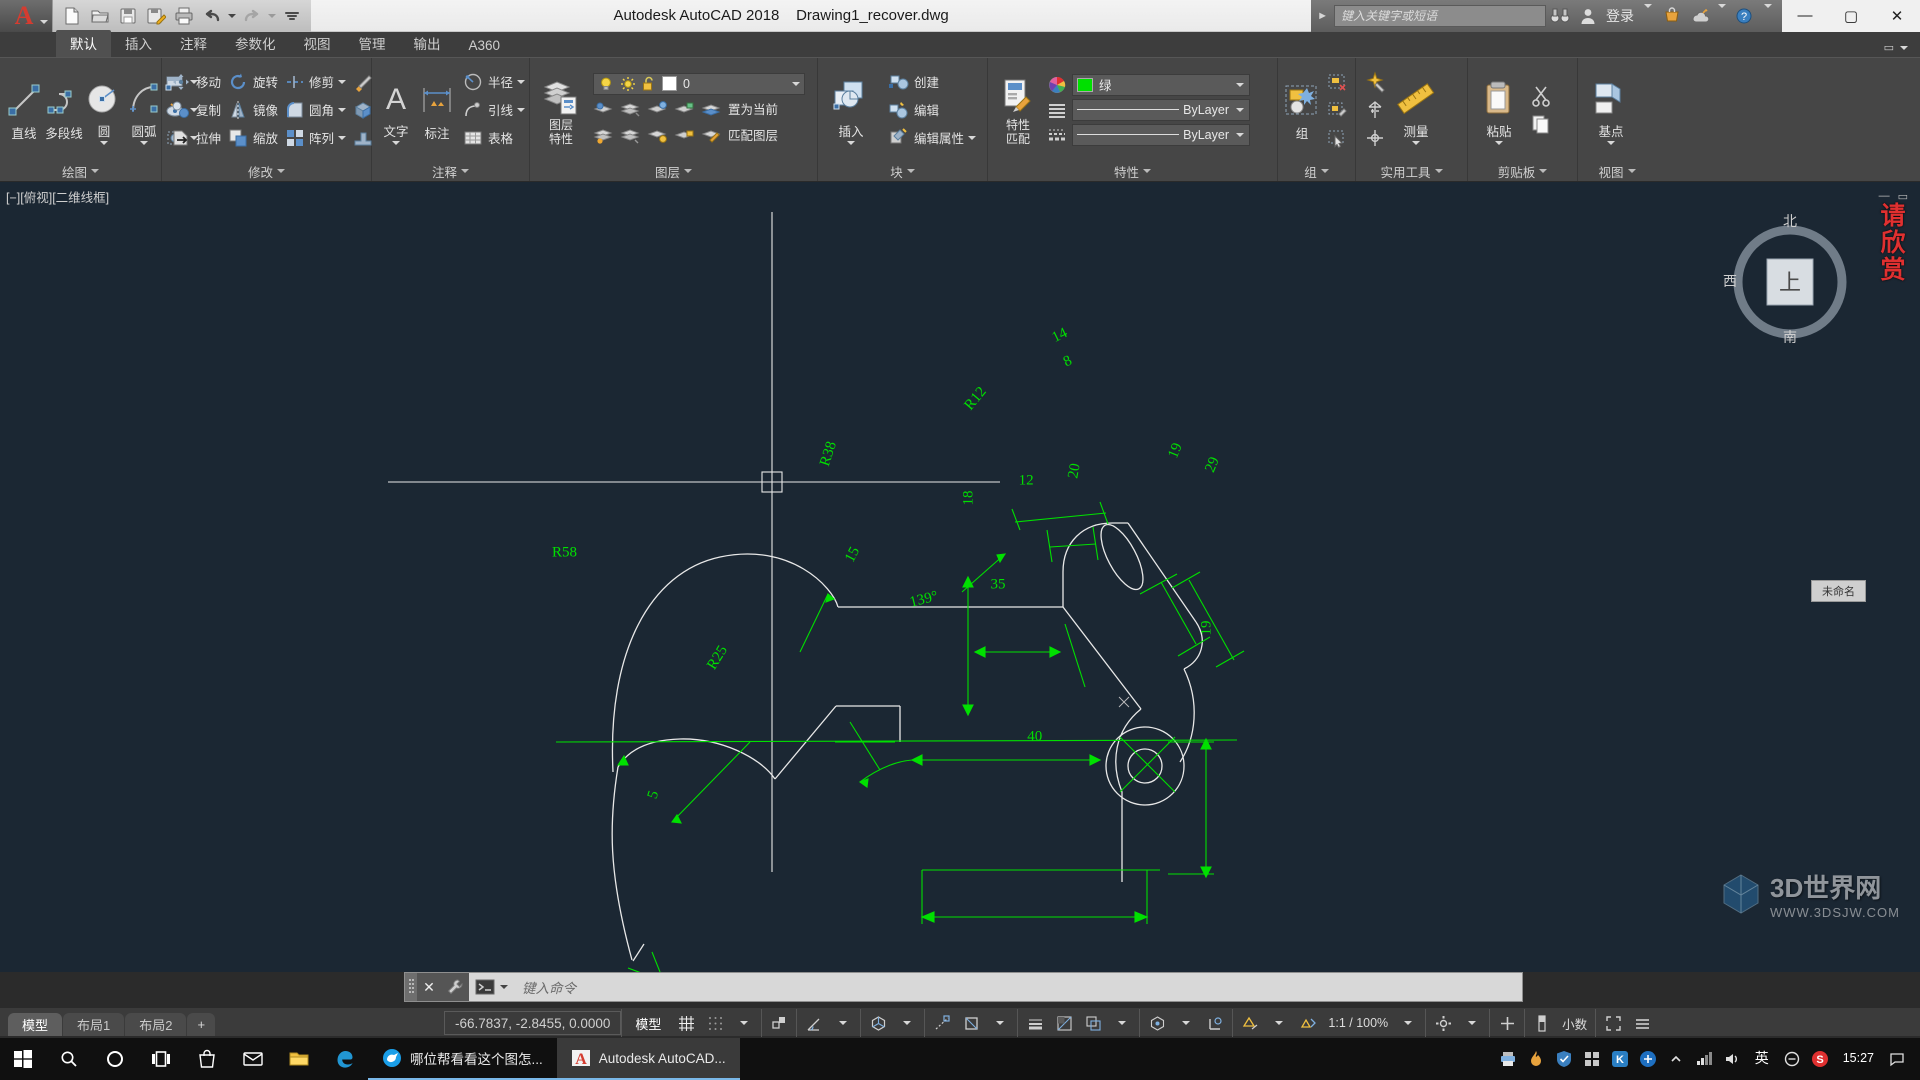  I want to click on gear-icon, so click(1443, 1023).